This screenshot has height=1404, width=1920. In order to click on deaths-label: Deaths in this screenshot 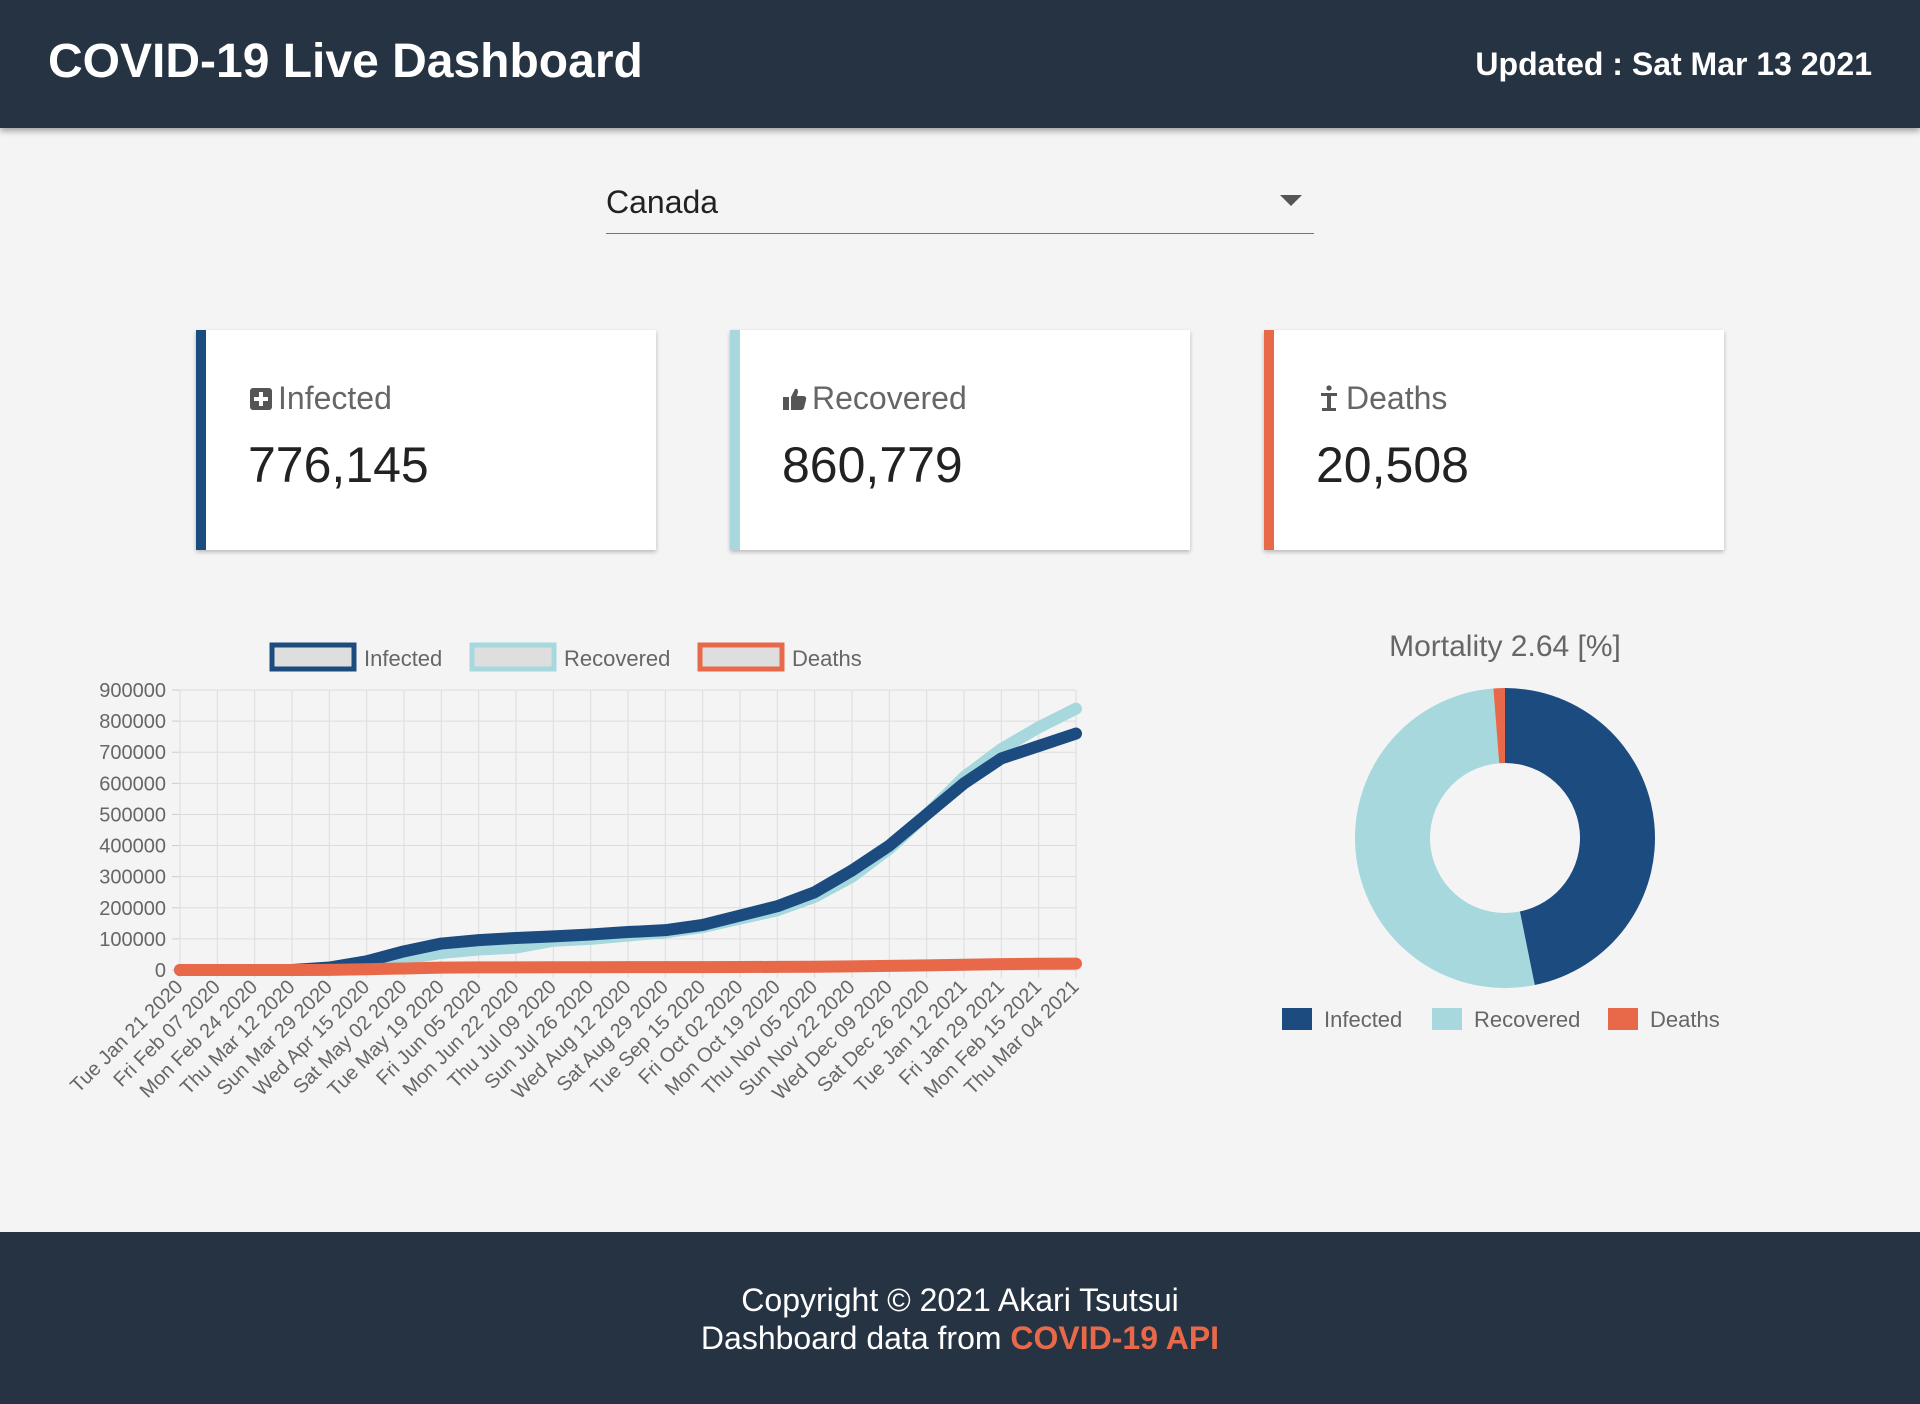, I will do `click(1397, 398)`.